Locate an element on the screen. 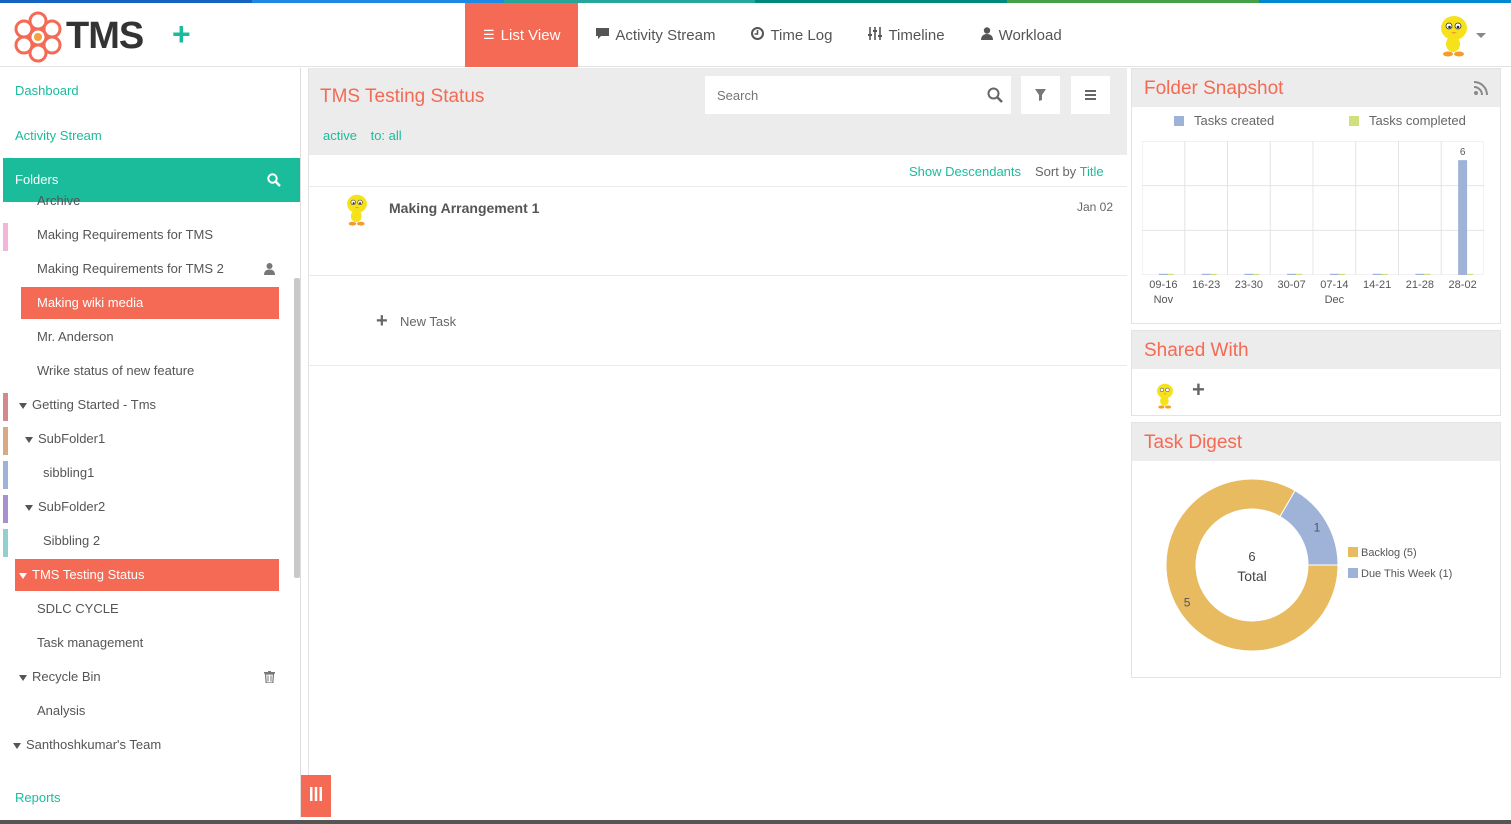 This screenshot has width=1511, height=824. folder-name: Task management is located at coordinates (90, 642).